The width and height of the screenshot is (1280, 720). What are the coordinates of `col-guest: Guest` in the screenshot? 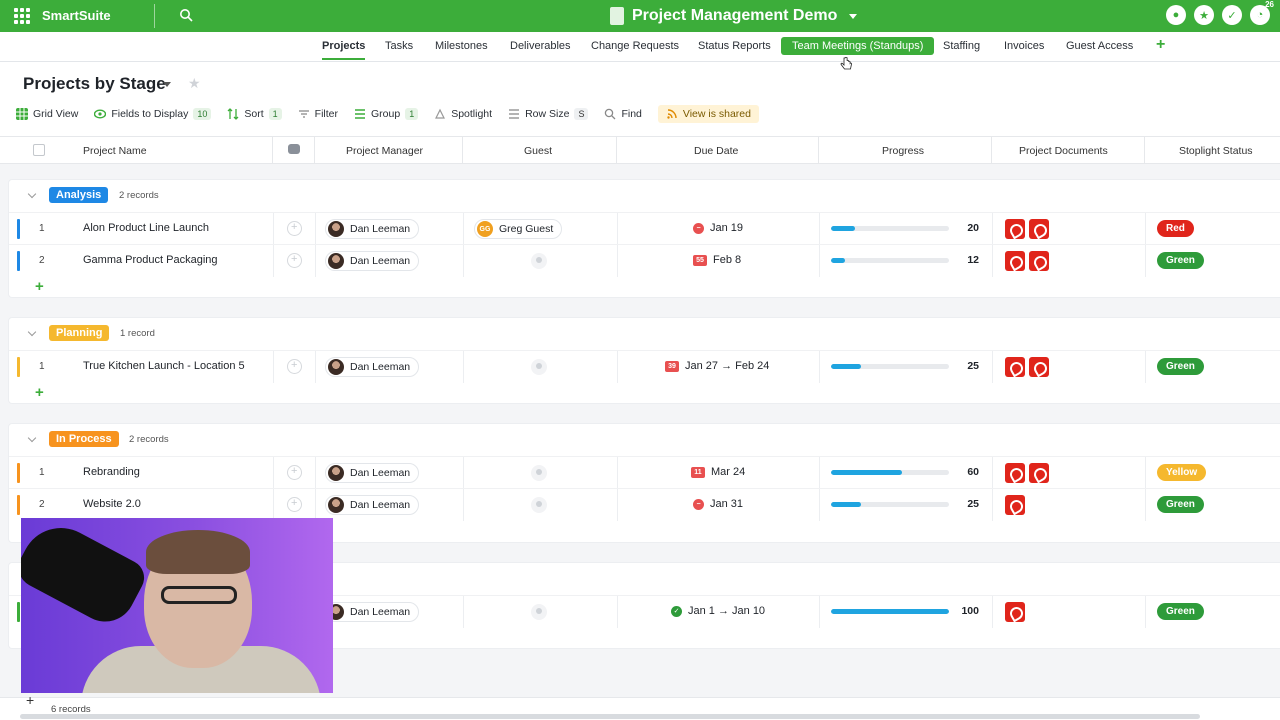 It's located at (538, 151).